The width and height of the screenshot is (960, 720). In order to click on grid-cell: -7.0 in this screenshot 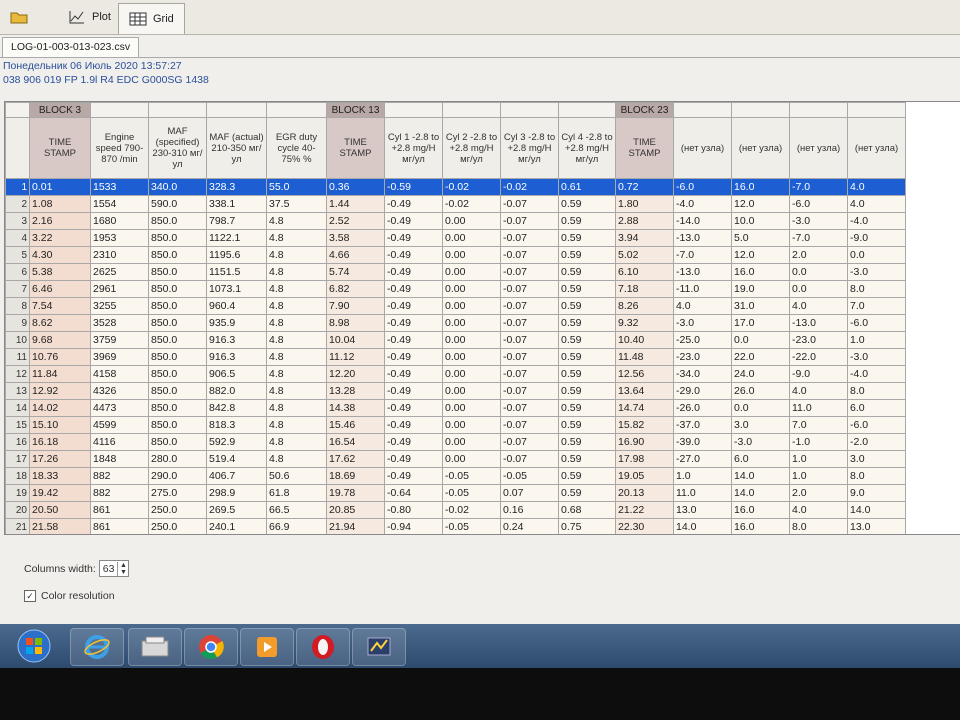, I will do `click(702, 255)`.